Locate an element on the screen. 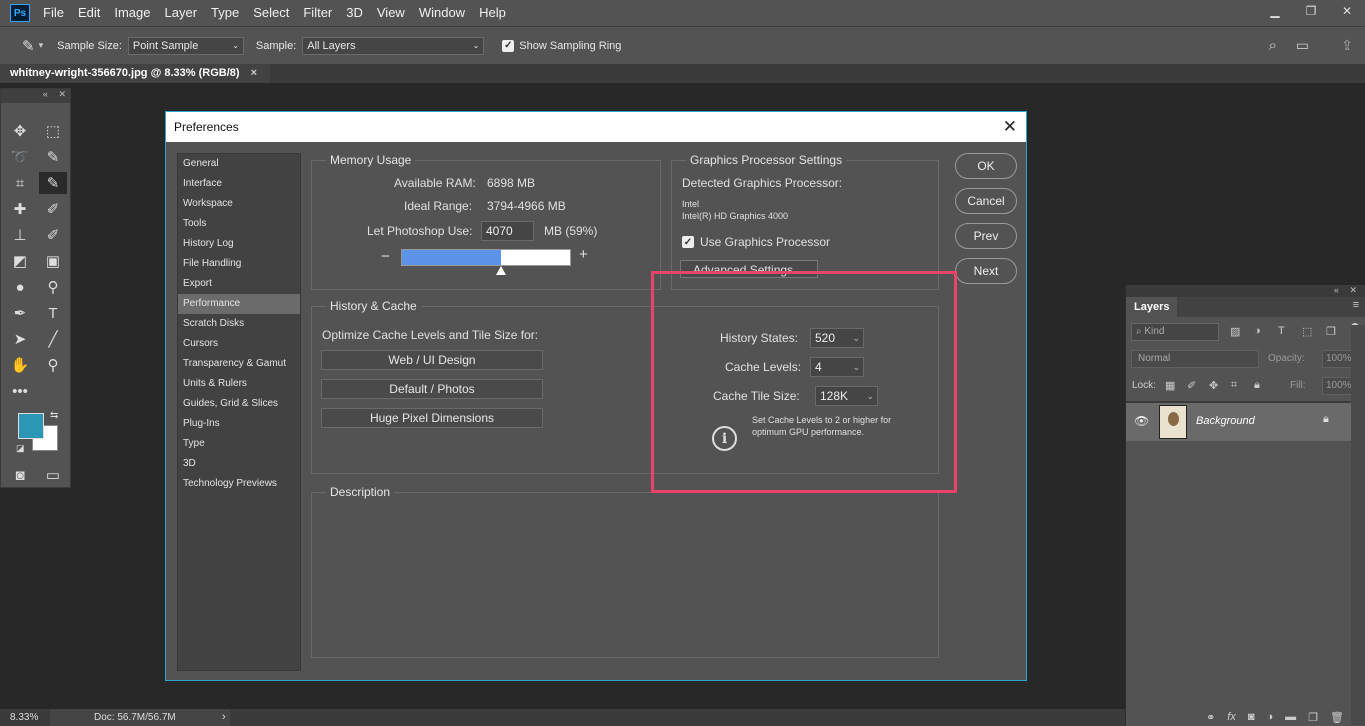 The height and width of the screenshot is (726, 1365). image-filter-icon: ▨ is located at coordinates (1235, 331).